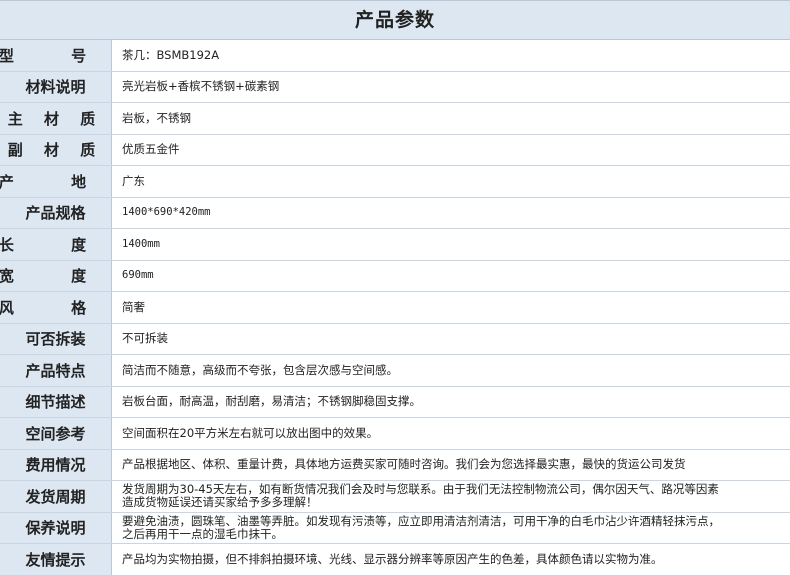 This screenshot has height=576, width=790. I want to click on row-sub-material: 副 材 质 优质五金件, so click(395, 150).